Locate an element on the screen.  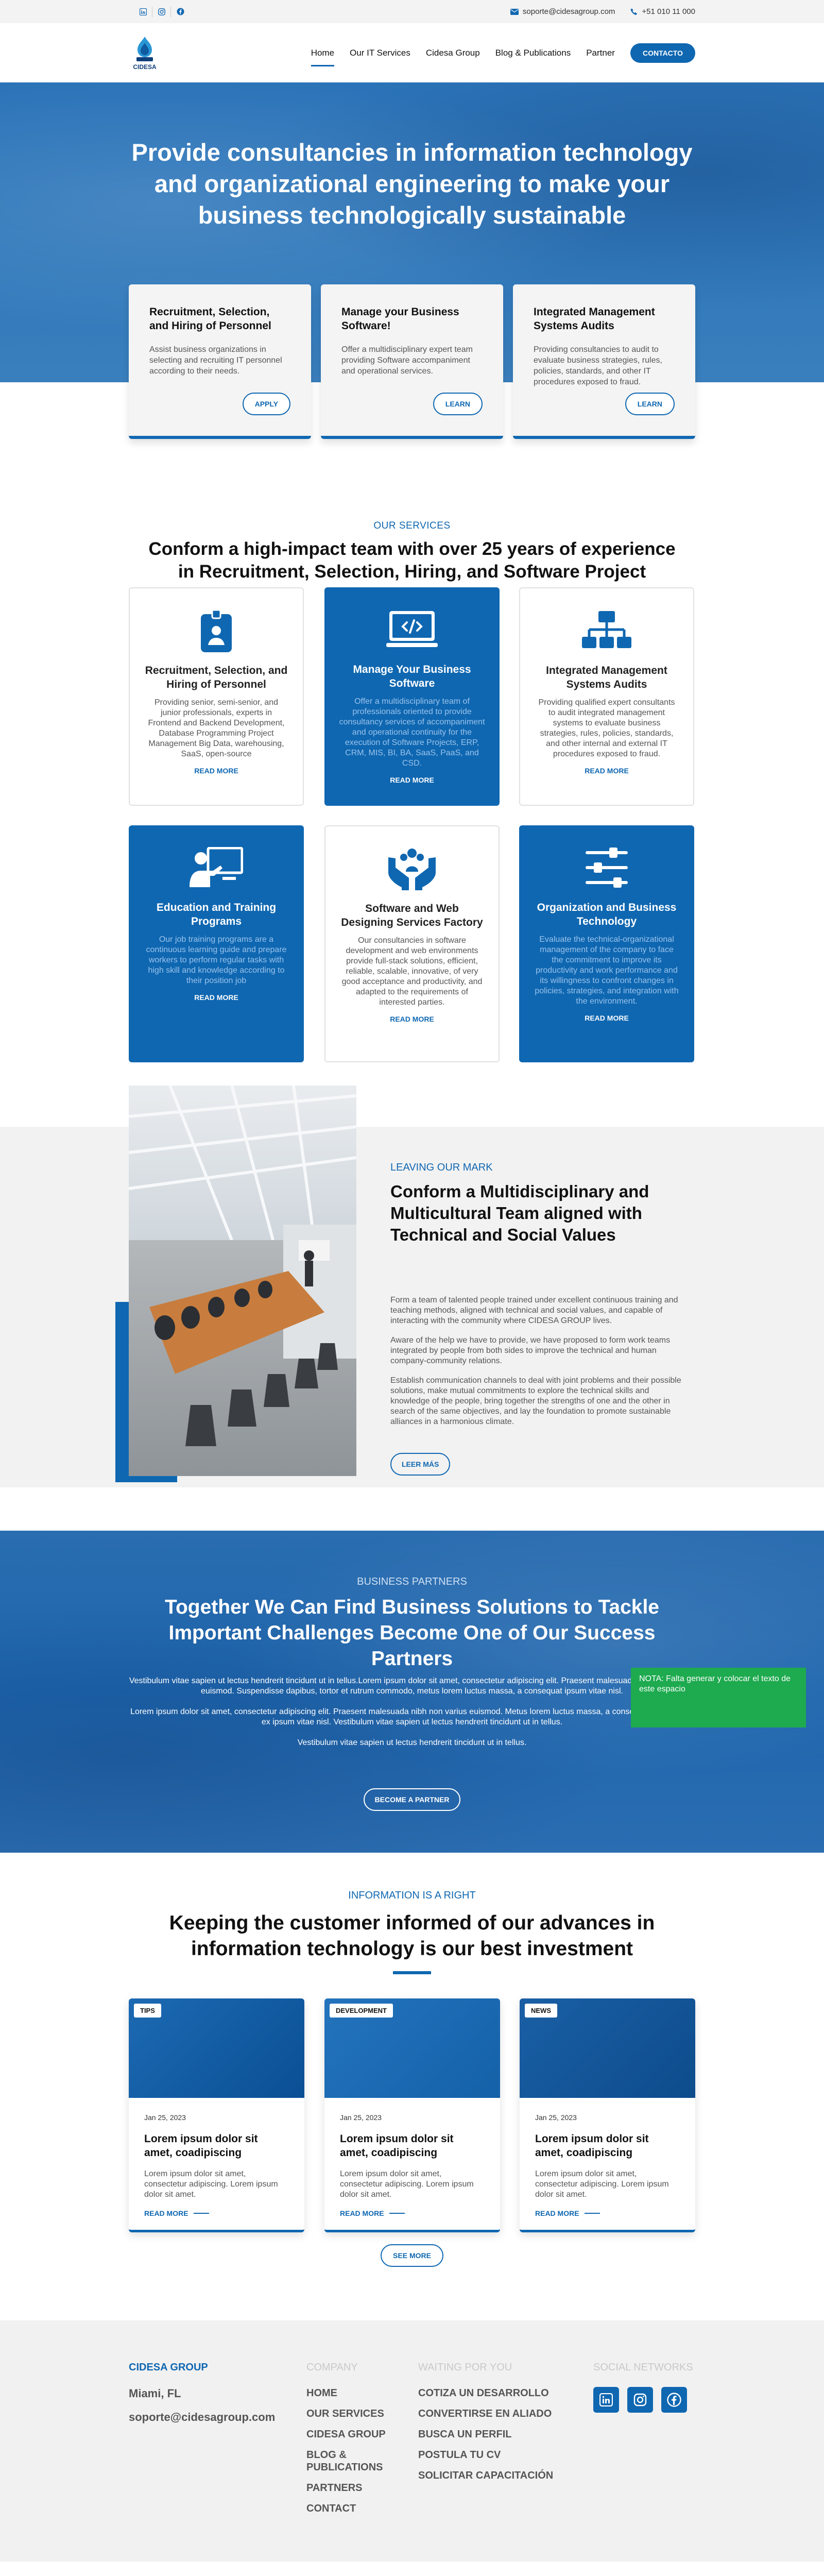
partner-button-wrap: BECOME A PARTNER is located at coordinates (412, 1799).